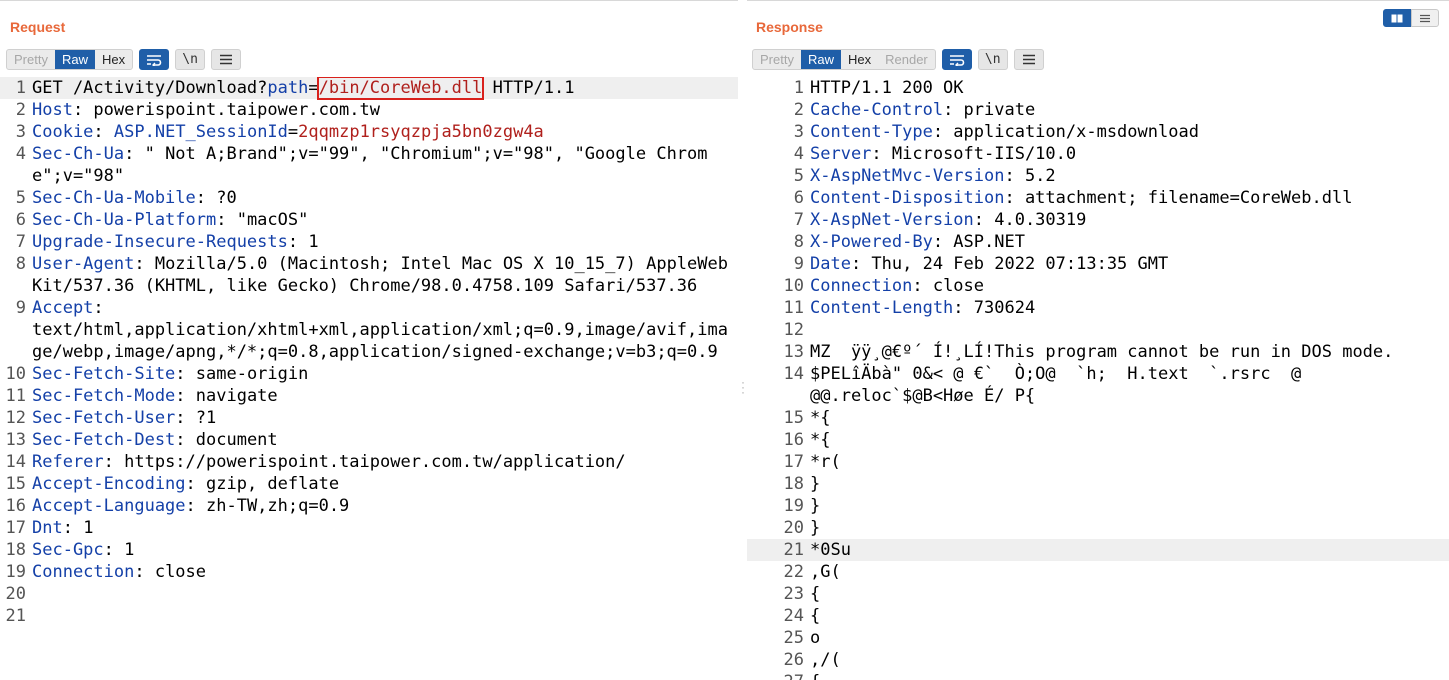 Image resolution: width=1449 pixels, height=680 pixels. What do you see at coordinates (369, 528) in the screenshot?
I see `editor-line: 17 Dnt: 1` at bounding box center [369, 528].